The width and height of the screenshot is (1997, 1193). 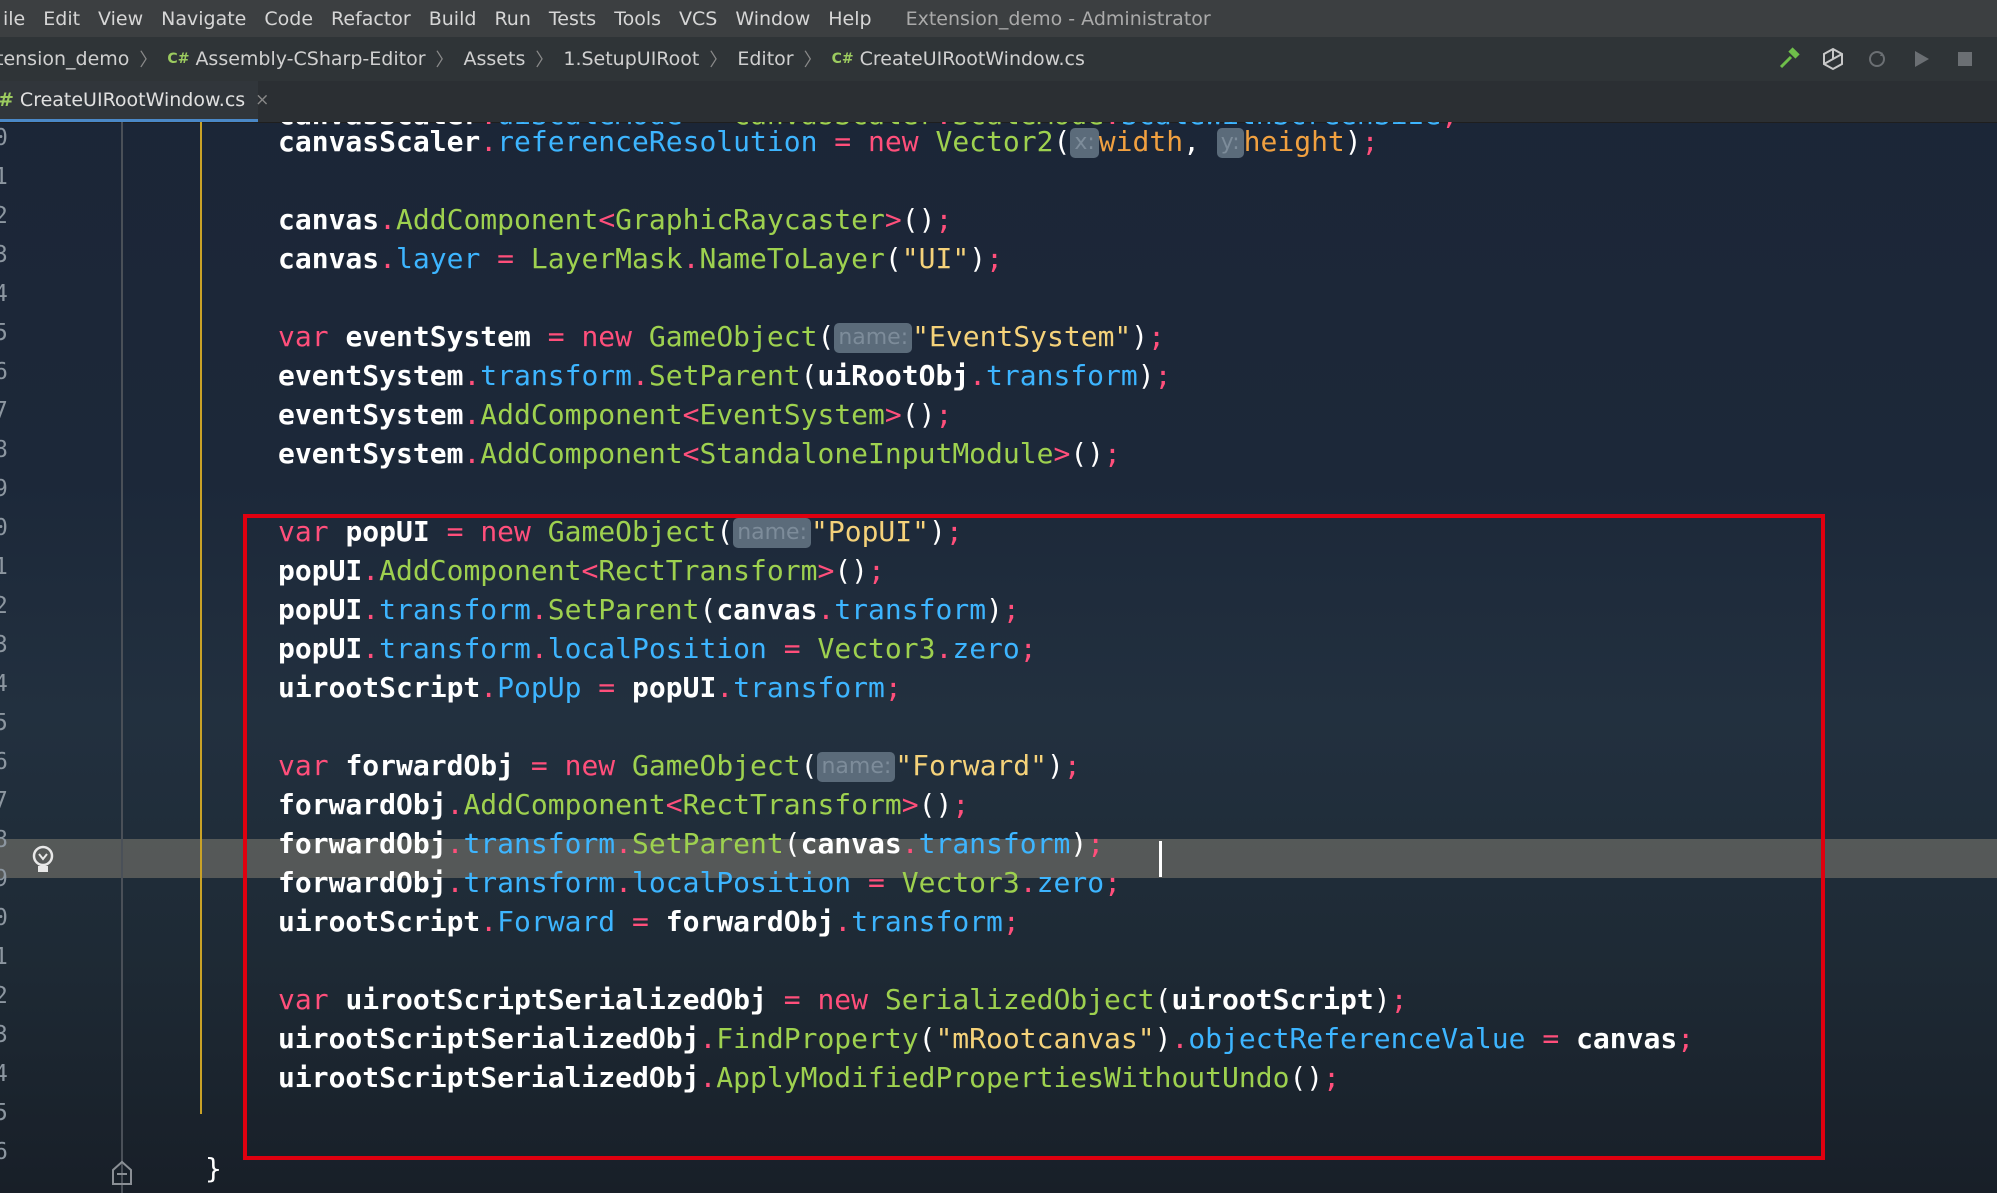 I want to click on window-title: Extension_demo - Administrator, so click(x=1058, y=18).